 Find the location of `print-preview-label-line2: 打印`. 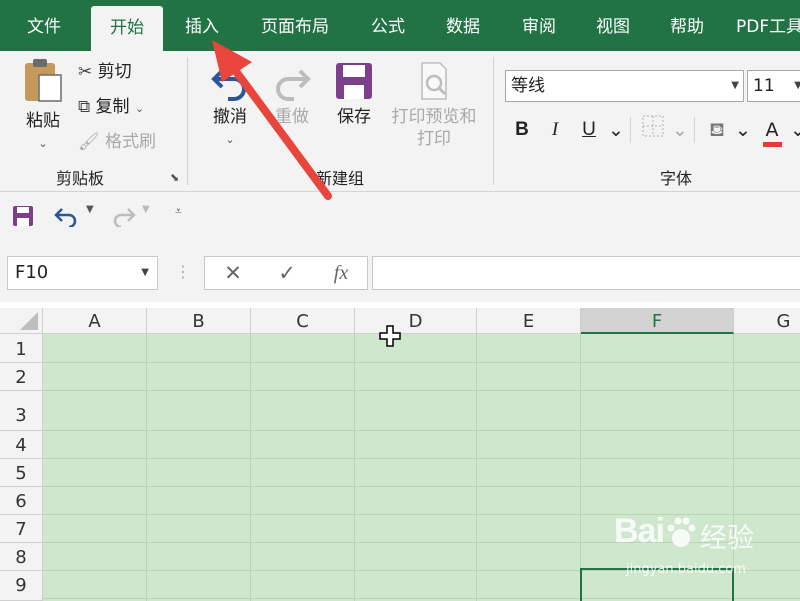

print-preview-label-line2: 打印 is located at coordinates (434, 139).